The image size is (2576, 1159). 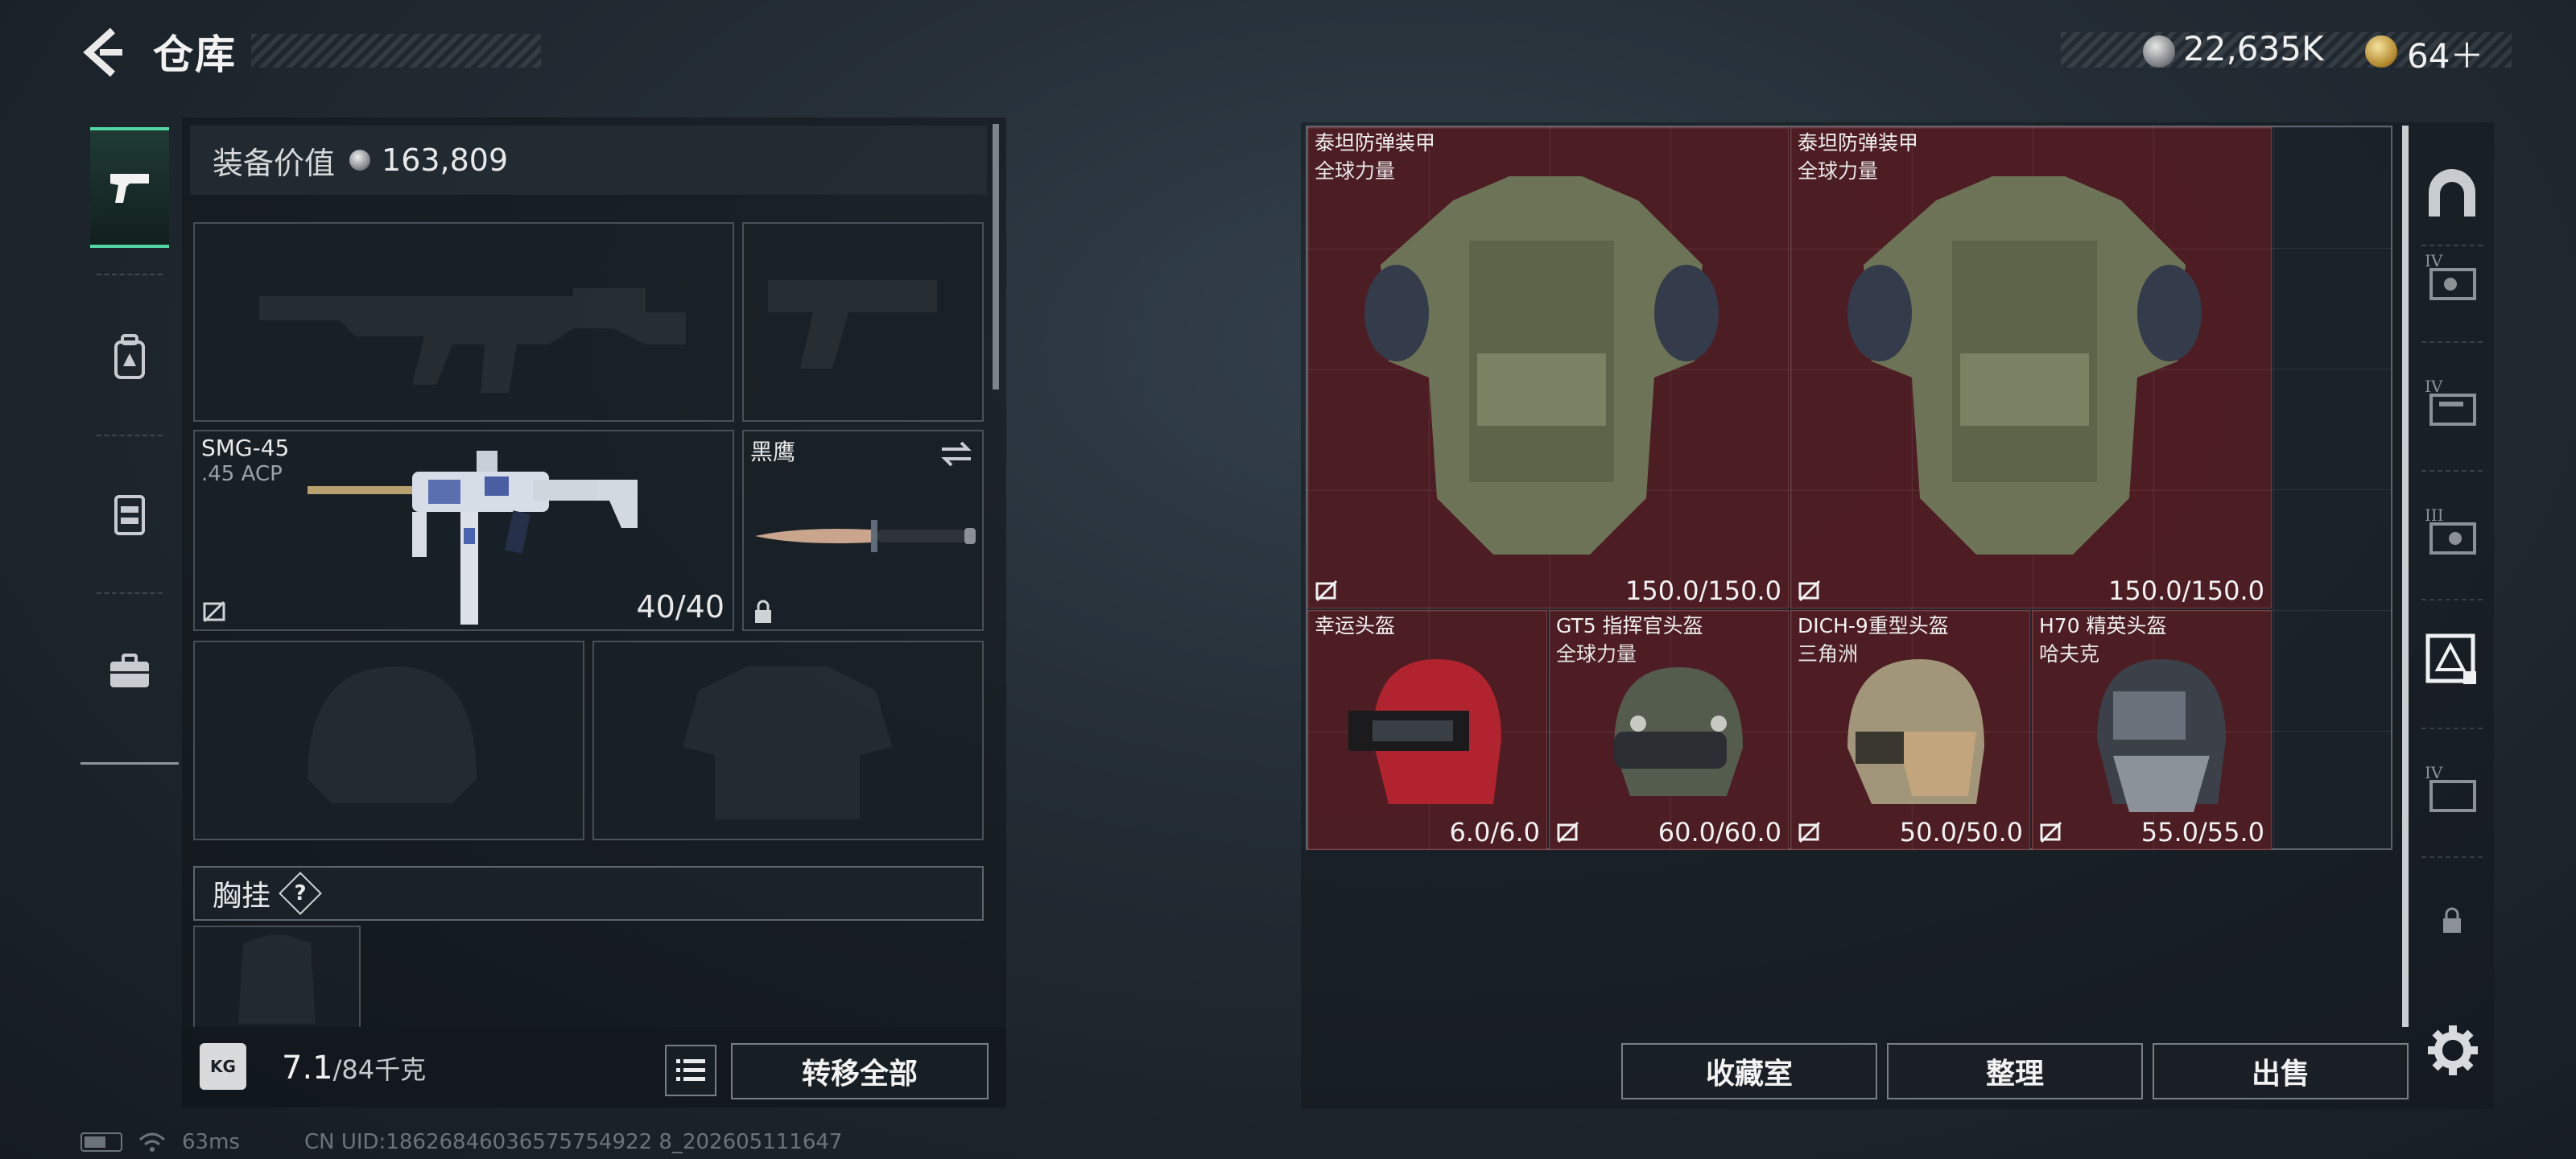 What do you see at coordinates (1873, 625) in the screenshot?
I see `item-name: DICH-9重型头盔` at bounding box center [1873, 625].